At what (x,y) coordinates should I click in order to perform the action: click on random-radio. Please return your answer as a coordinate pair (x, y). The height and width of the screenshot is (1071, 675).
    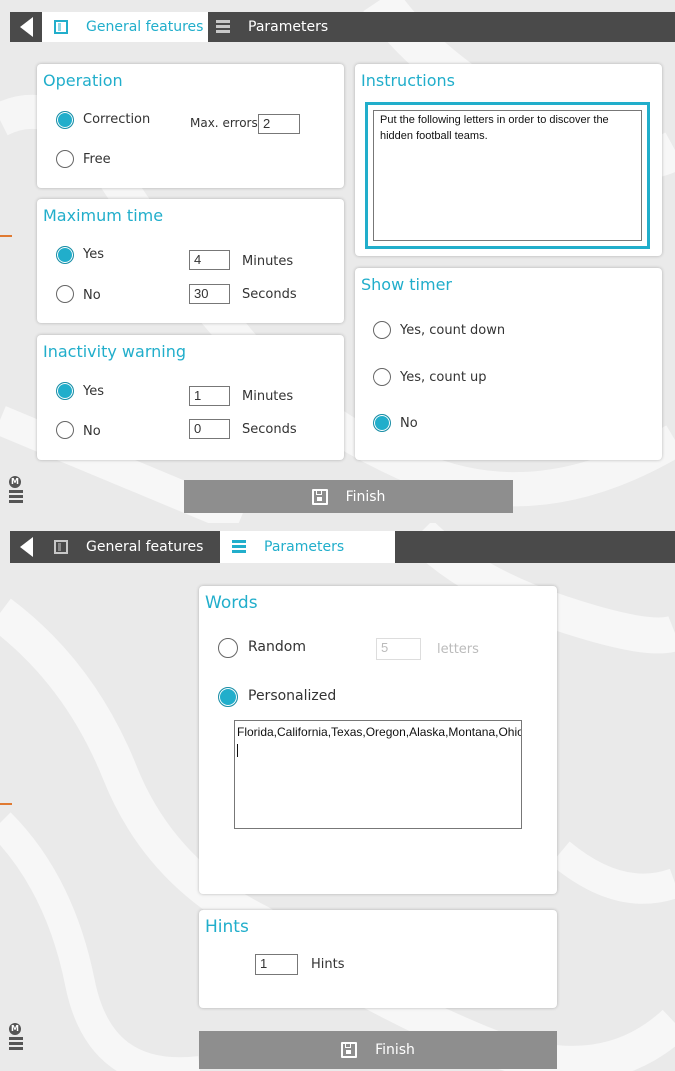
    Looking at the image, I should click on (228, 648).